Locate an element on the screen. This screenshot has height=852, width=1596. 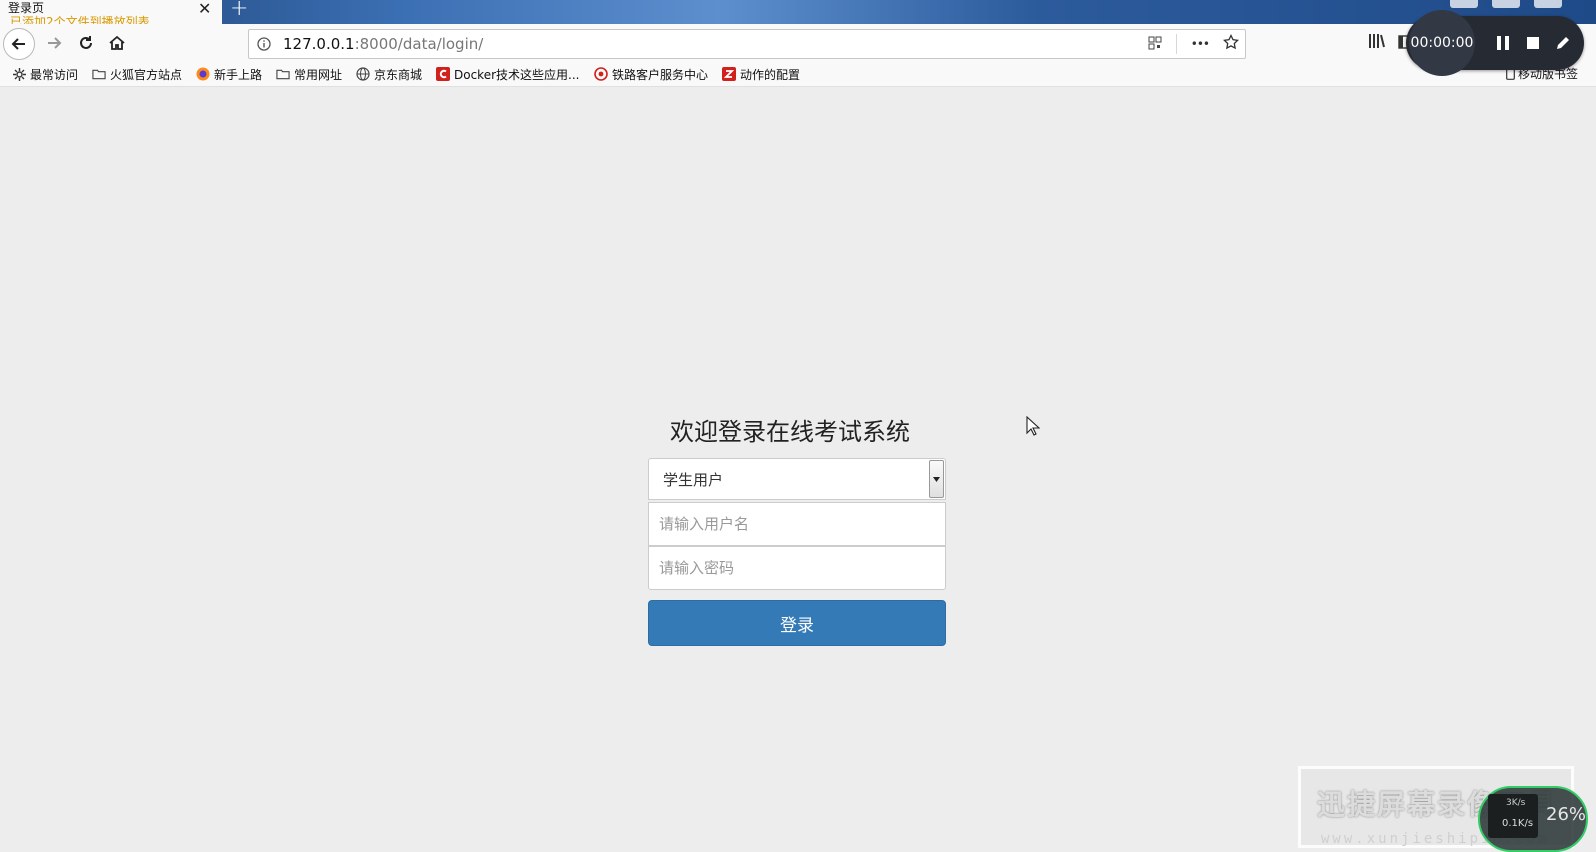
bookmark-item: 最常访问 is located at coordinates (45, 74).